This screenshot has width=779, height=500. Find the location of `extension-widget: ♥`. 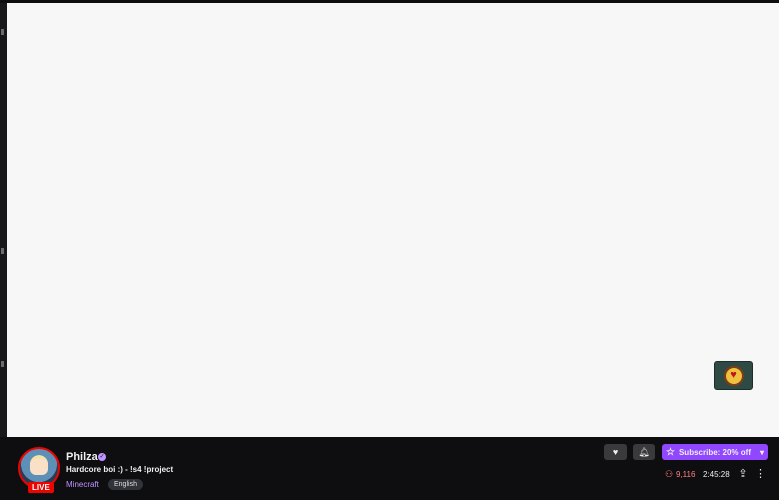

extension-widget: ♥ is located at coordinates (733, 375).